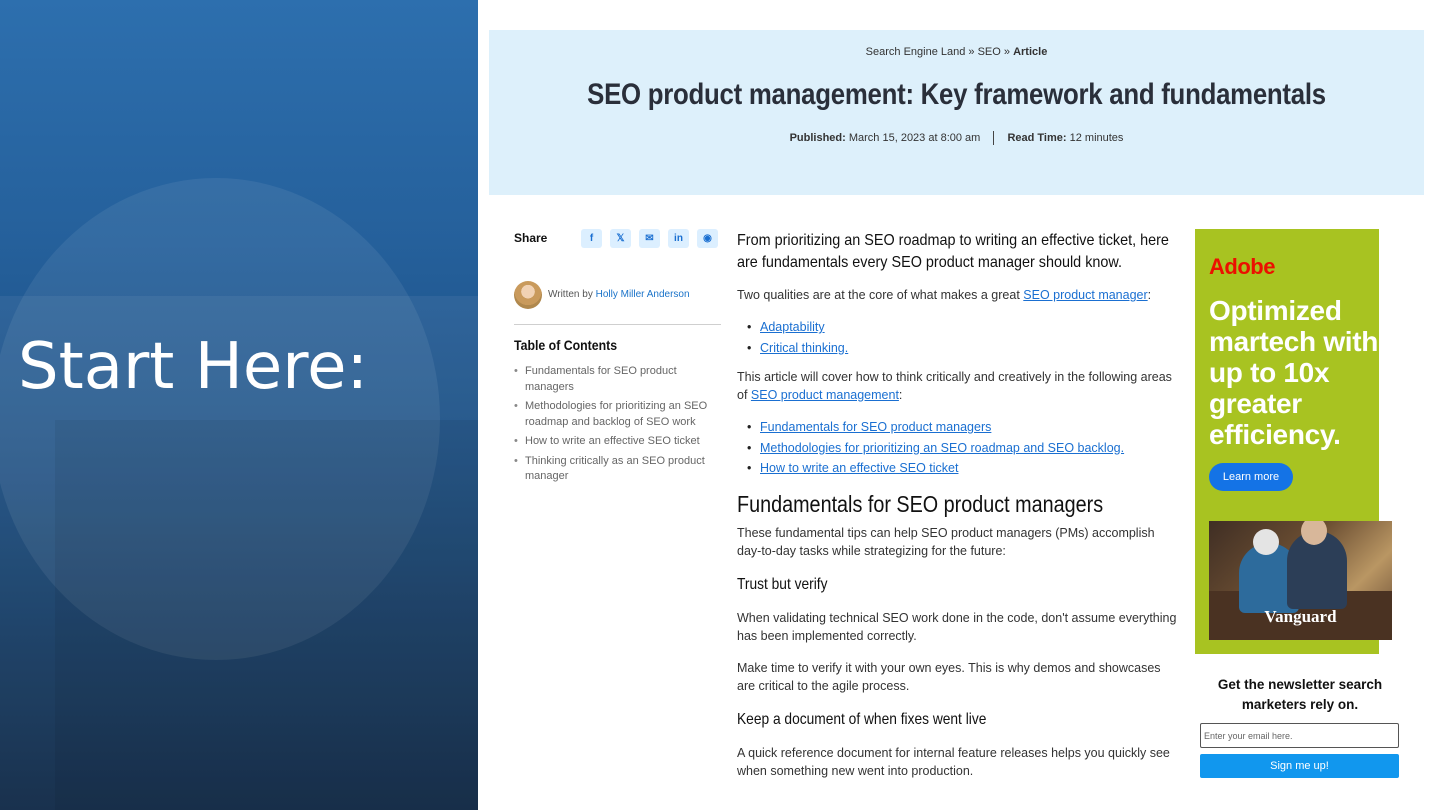 Image resolution: width=1440 pixels, height=810 pixels. Describe the element at coordinates (957, 327) in the screenshot. I see `list-item: Adaptability` at that location.